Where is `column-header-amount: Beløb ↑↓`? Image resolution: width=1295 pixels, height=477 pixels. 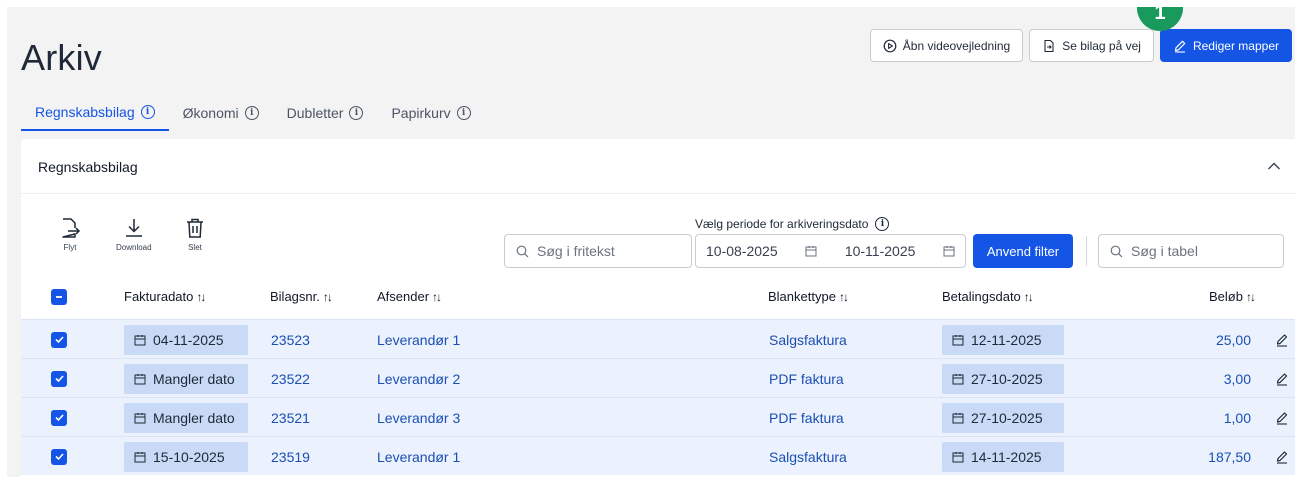
column-header-amount: Beløb ↑↓ is located at coordinates (1232, 296).